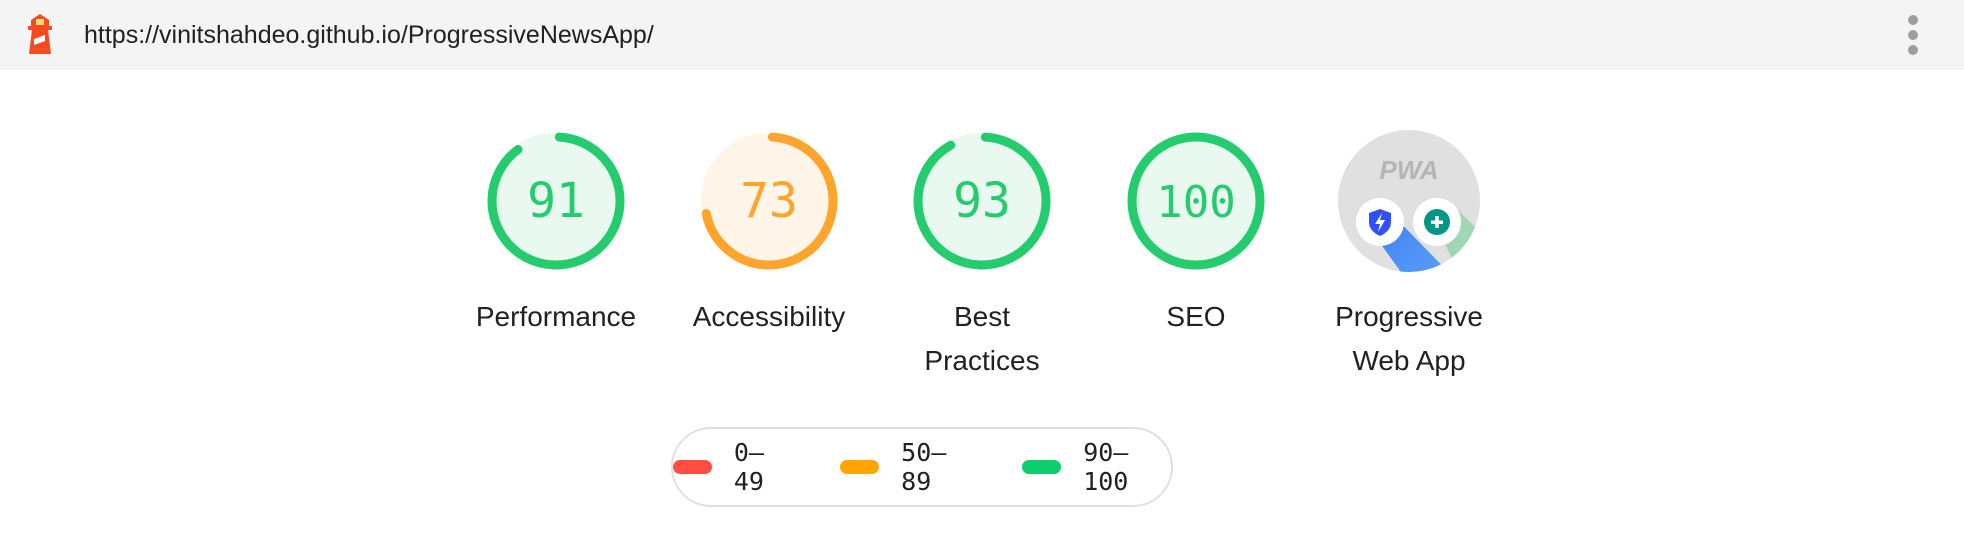 The width and height of the screenshot is (1964, 546). Describe the element at coordinates (860, 467) in the screenshot. I see `legend-swatch-average` at that location.